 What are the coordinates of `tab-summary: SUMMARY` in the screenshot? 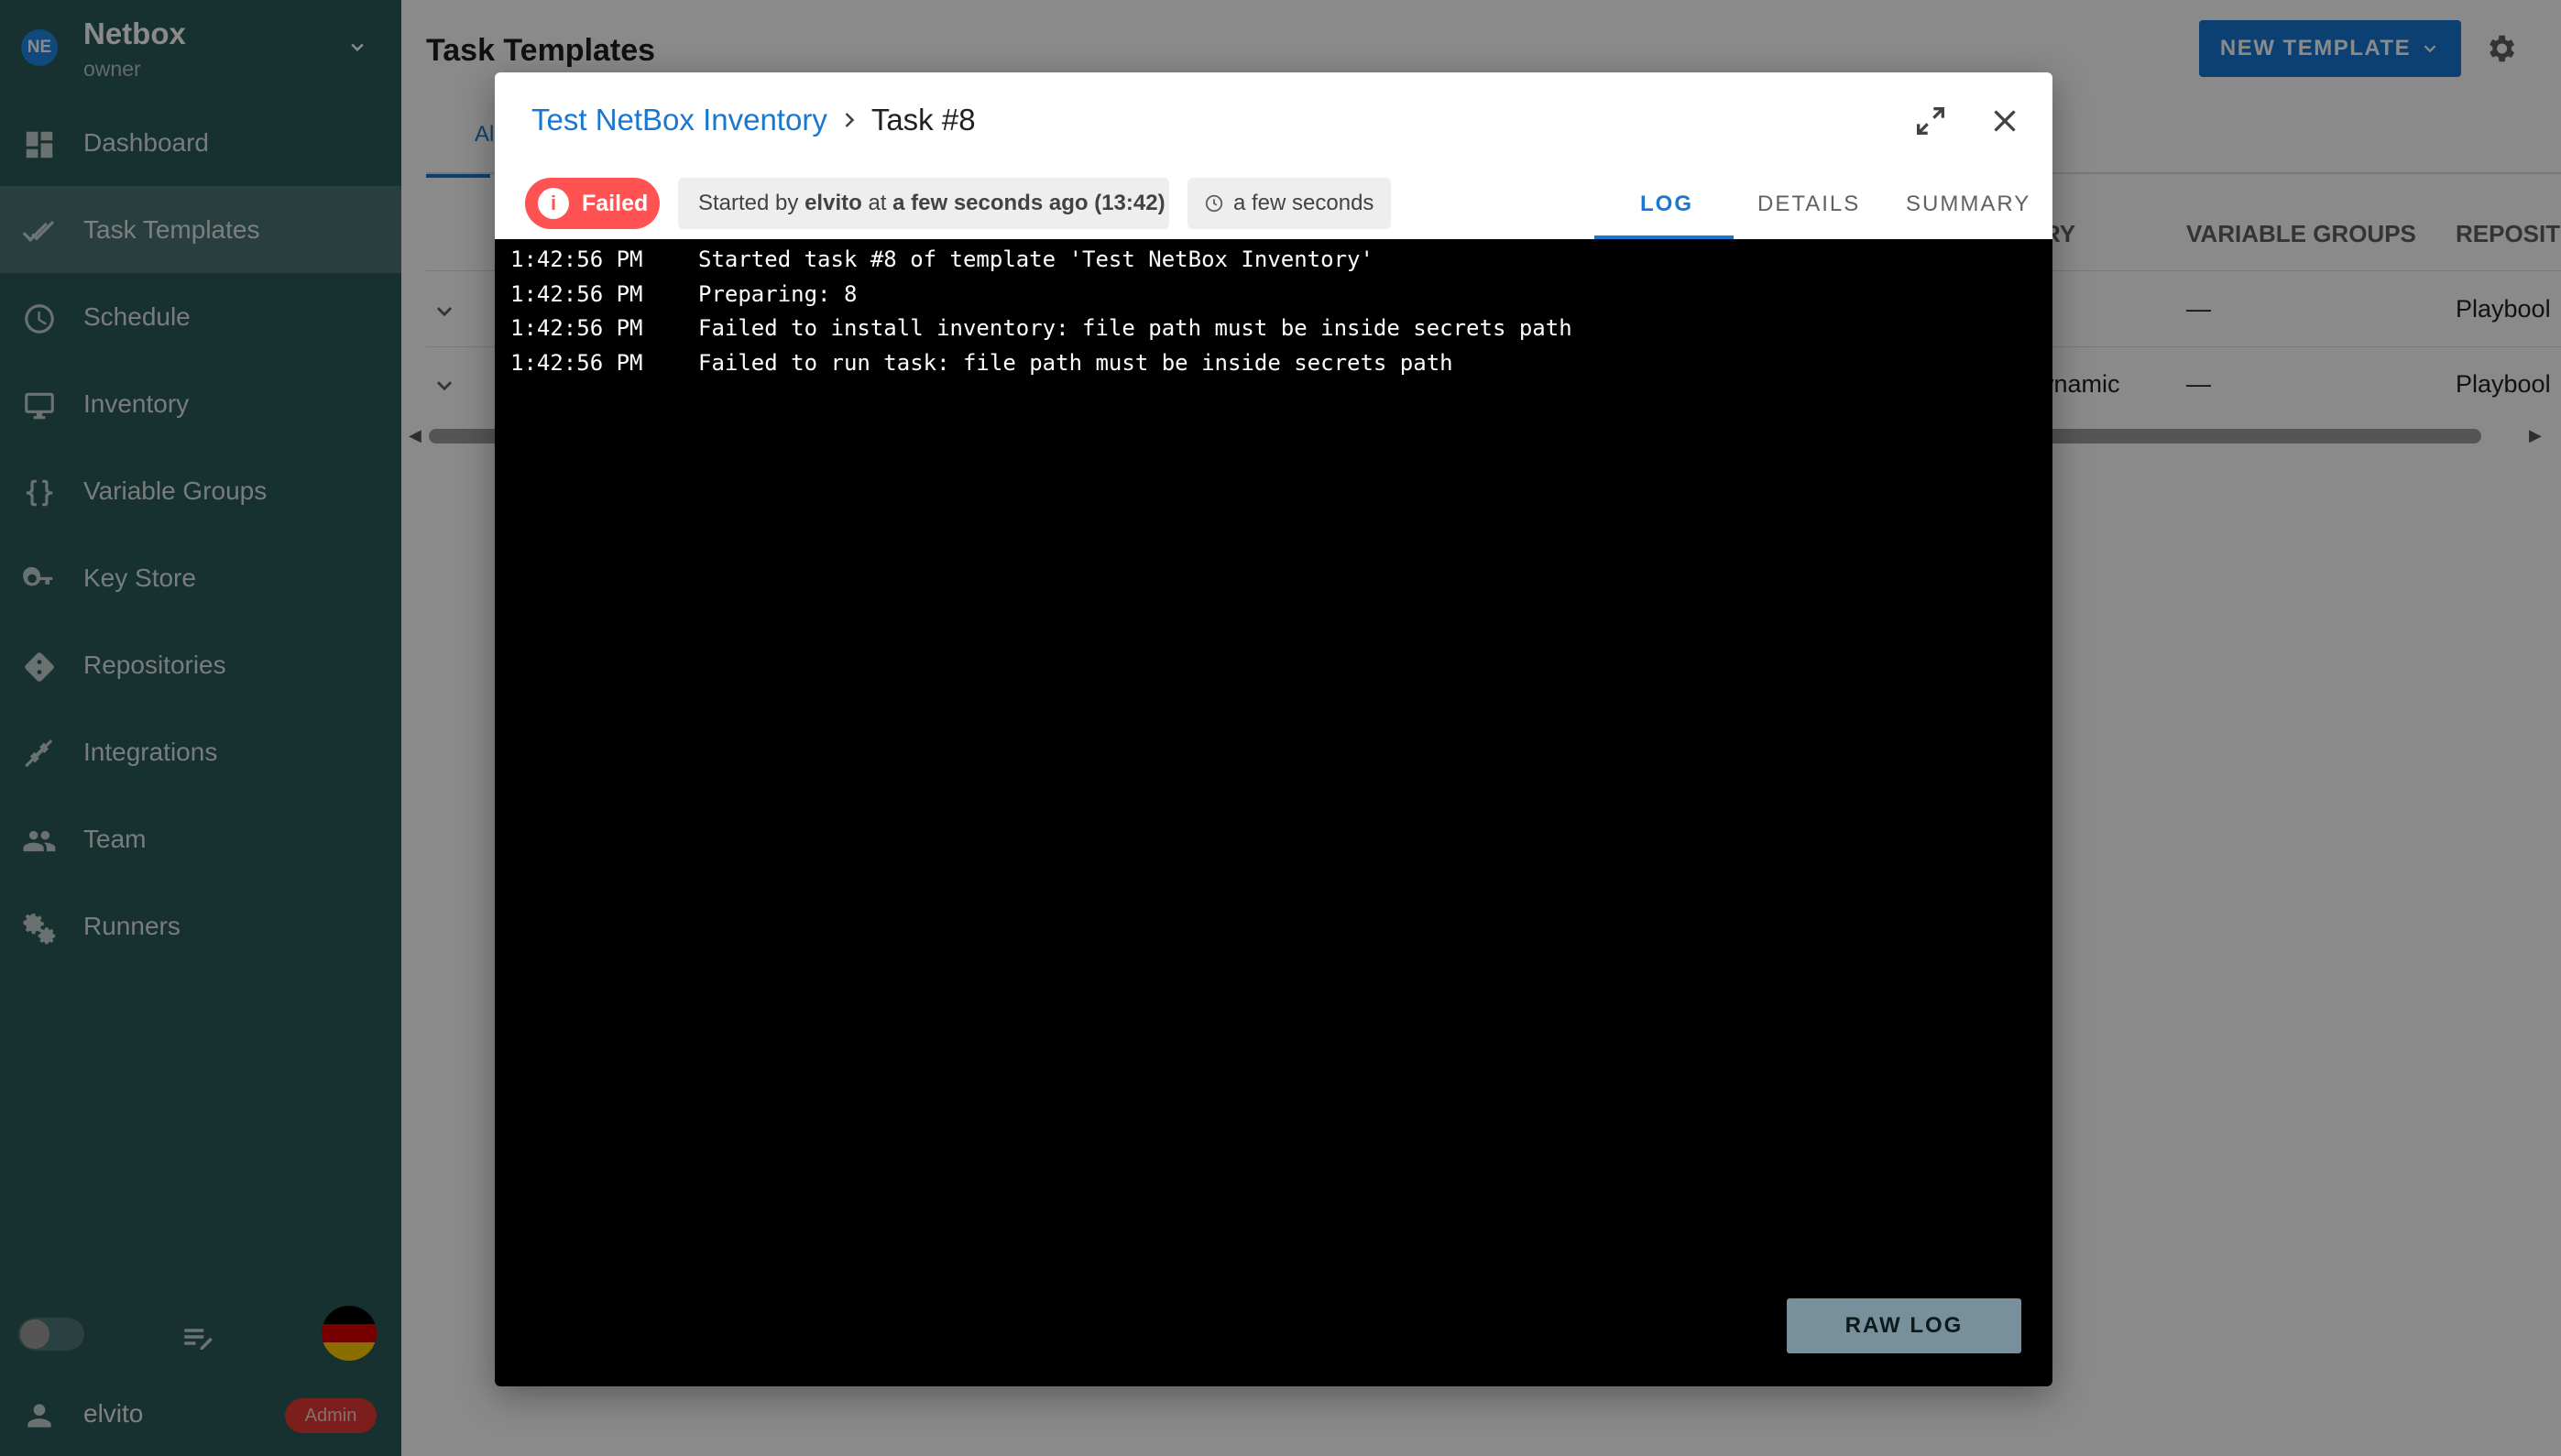 It's located at (1968, 204).